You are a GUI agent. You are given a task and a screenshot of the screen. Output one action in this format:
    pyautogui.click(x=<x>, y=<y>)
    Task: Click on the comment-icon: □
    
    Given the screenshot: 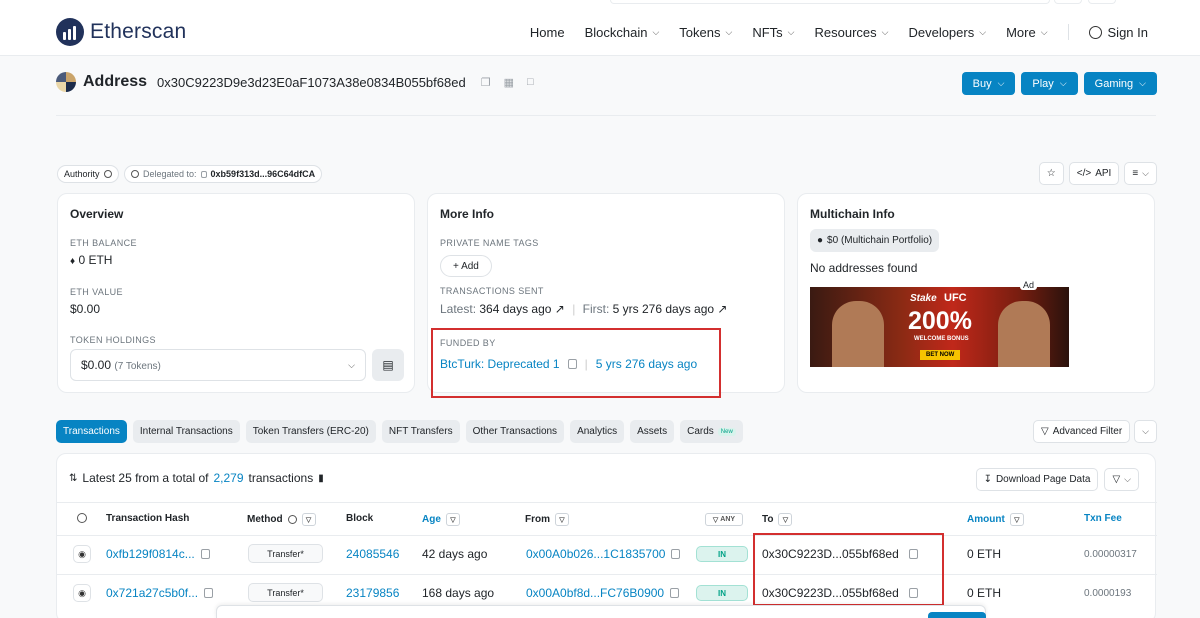 What is the action you would take?
    pyautogui.click(x=530, y=82)
    